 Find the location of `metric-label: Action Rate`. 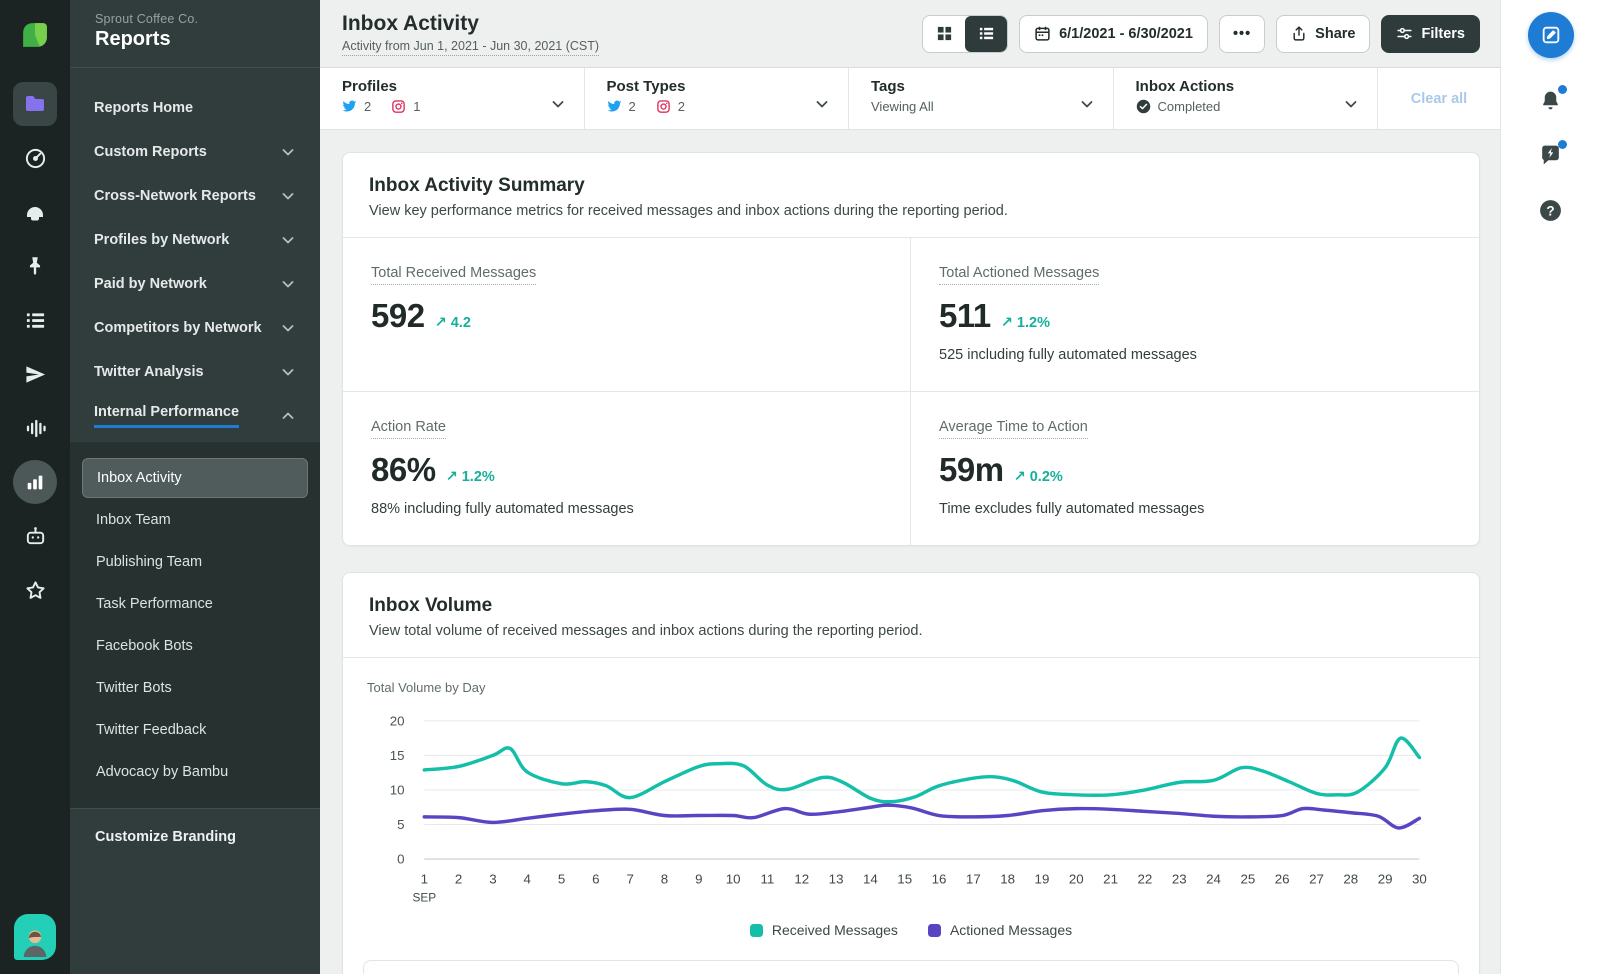

metric-label: Action Rate is located at coordinates (408, 429).